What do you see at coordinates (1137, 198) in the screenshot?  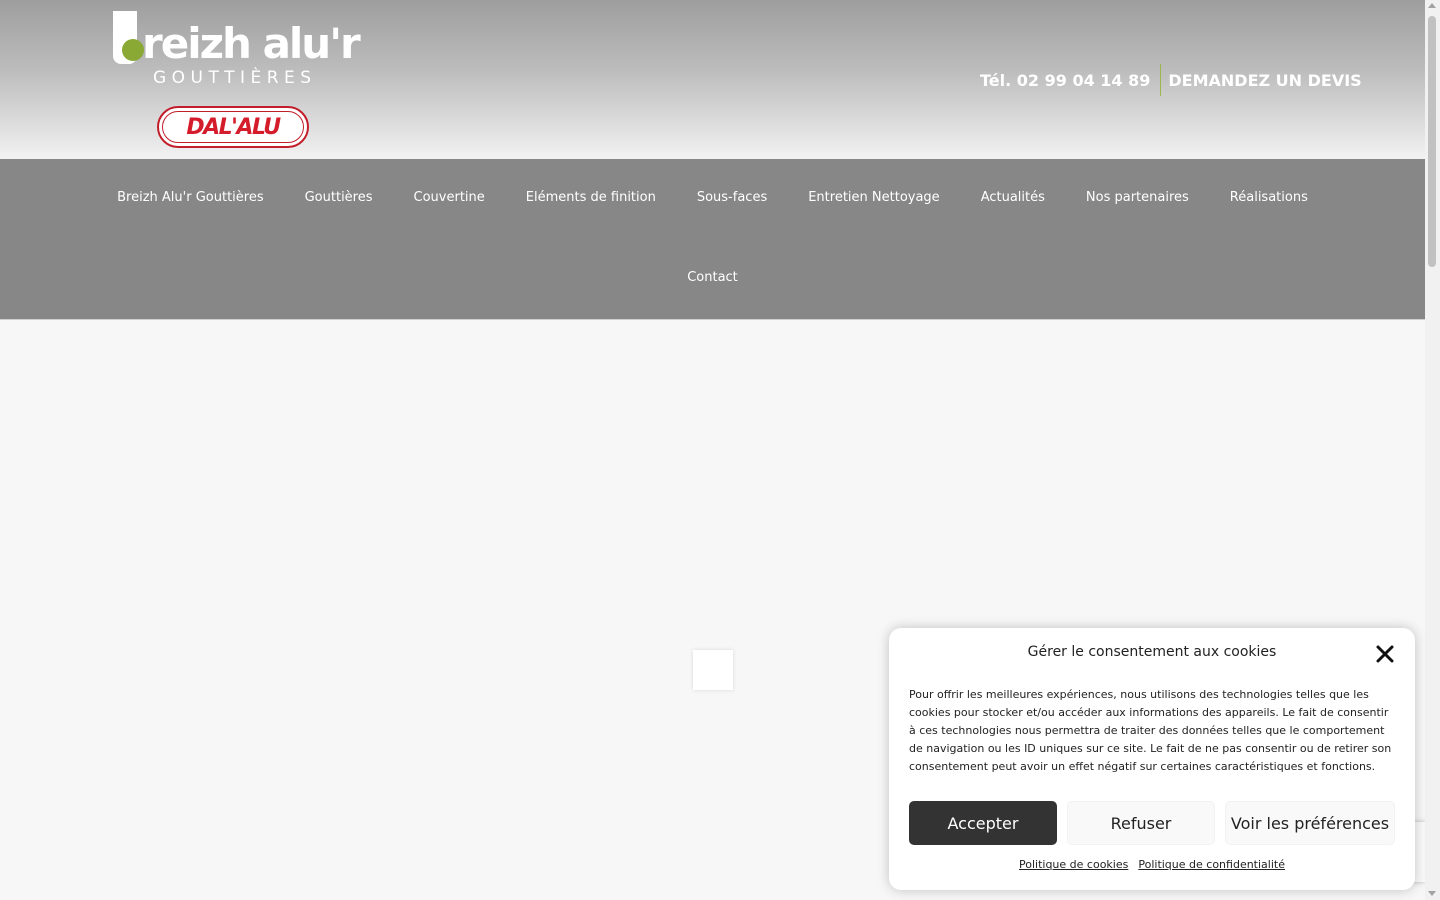 I see `nav-item-nos-partenaires: Nos partenaires` at bounding box center [1137, 198].